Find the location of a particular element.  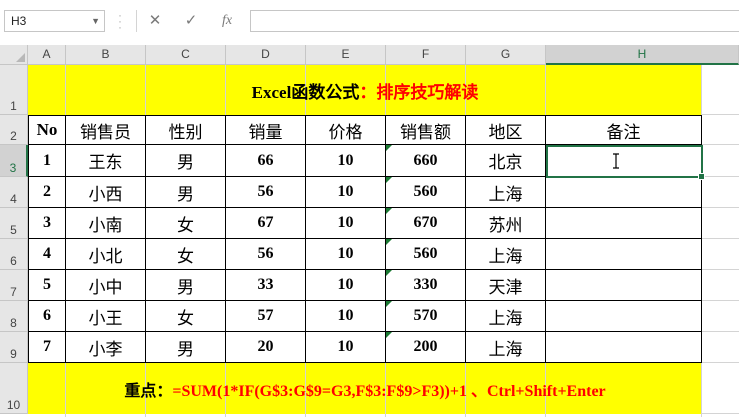

table-header-cell: 销量 is located at coordinates (266, 130).